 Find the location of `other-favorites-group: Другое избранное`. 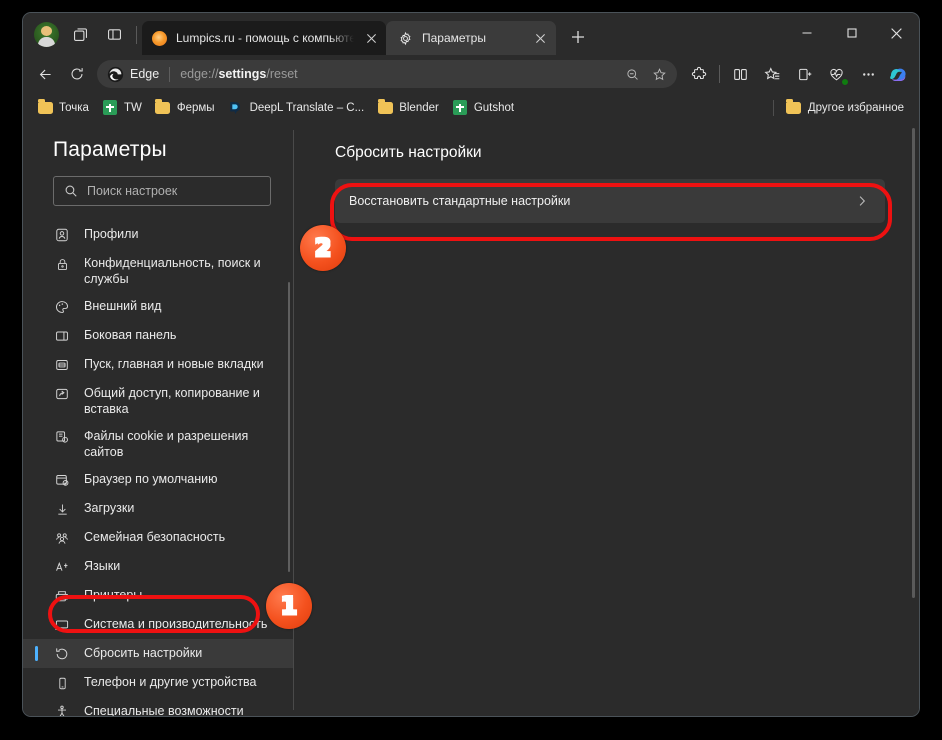

other-favorites-group: Другое избранное is located at coordinates (841, 108).